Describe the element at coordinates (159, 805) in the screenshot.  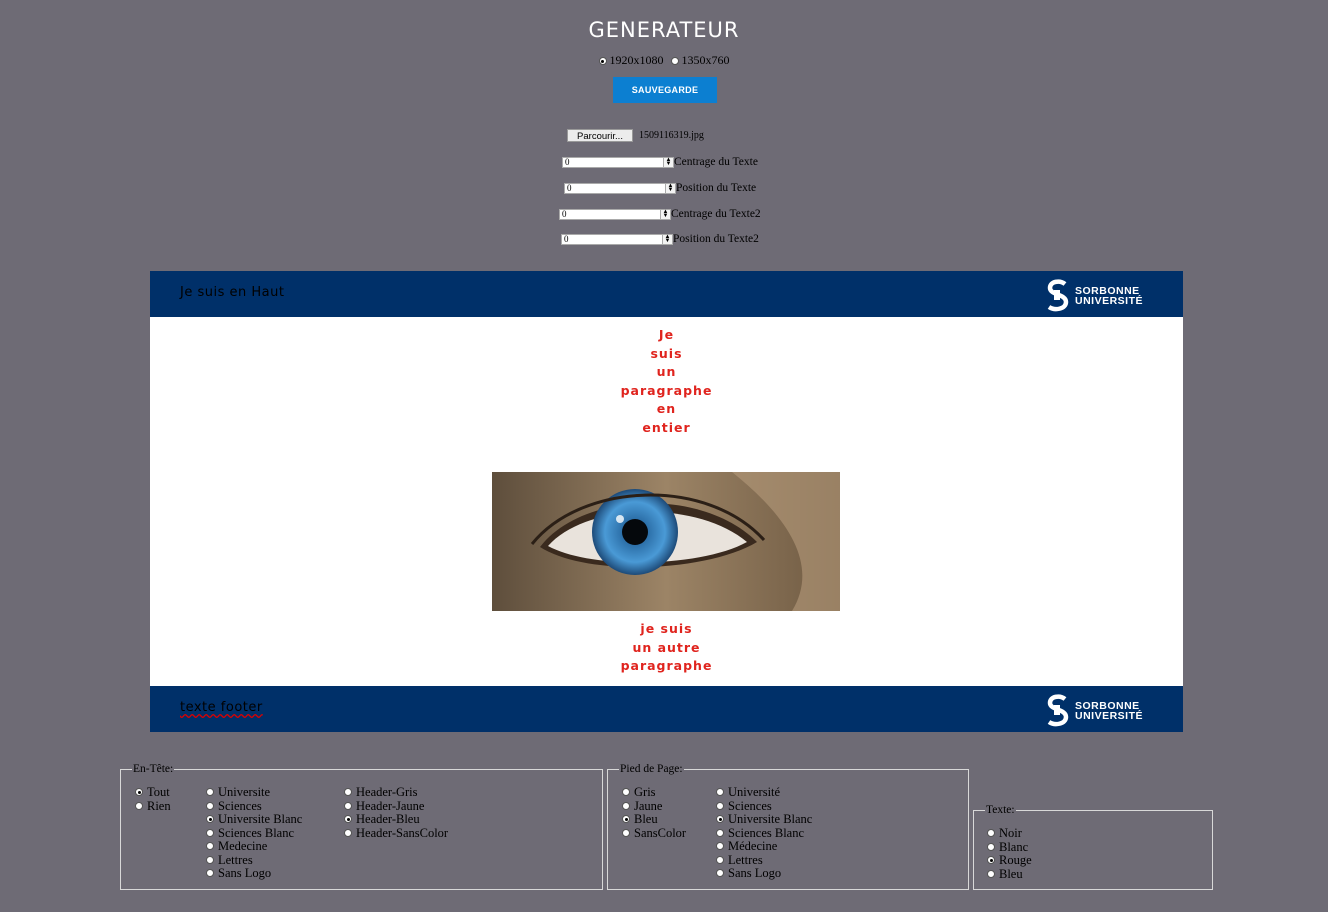
I see `option-label: Rien` at that location.